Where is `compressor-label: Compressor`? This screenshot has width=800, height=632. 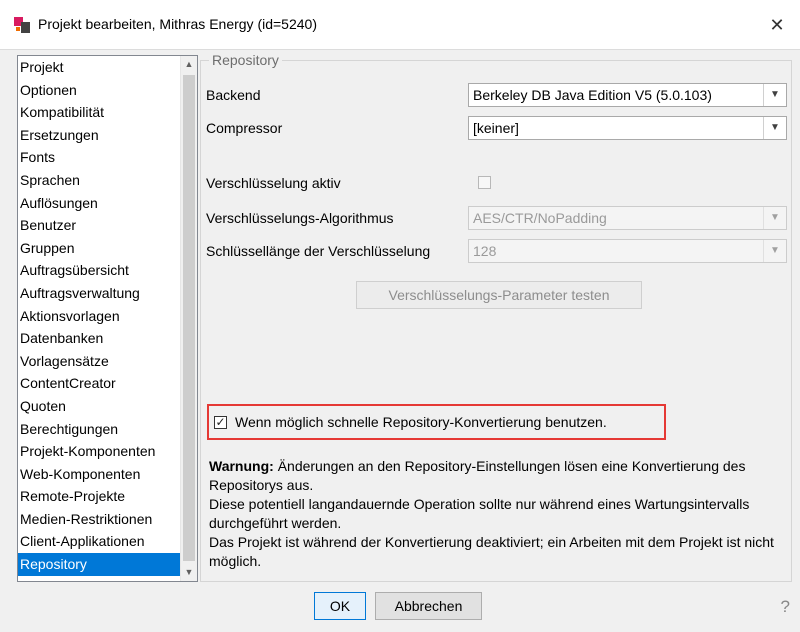 compressor-label: Compressor is located at coordinates (244, 128).